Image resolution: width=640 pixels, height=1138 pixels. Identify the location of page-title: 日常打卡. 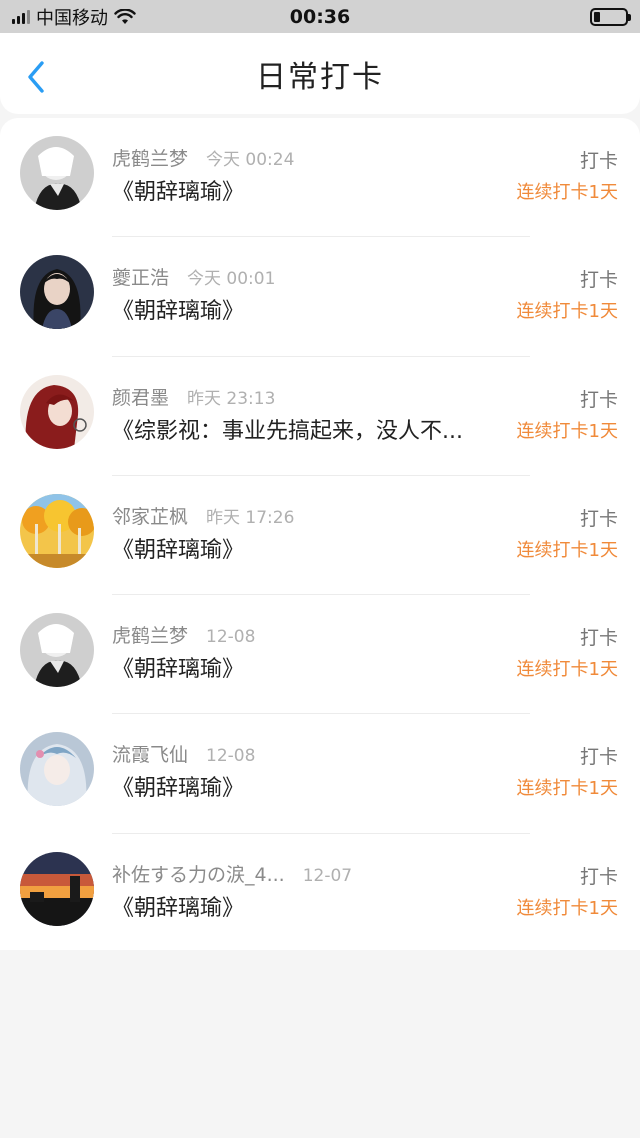
(320, 77).